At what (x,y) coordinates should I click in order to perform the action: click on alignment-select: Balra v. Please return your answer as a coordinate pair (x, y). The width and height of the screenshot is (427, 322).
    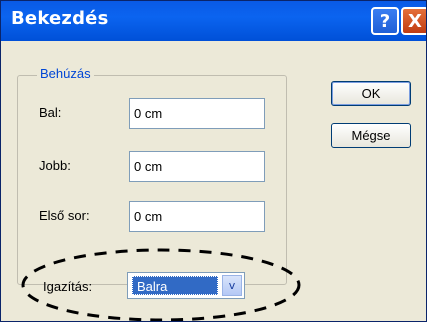
    Looking at the image, I should click on (186, 285).